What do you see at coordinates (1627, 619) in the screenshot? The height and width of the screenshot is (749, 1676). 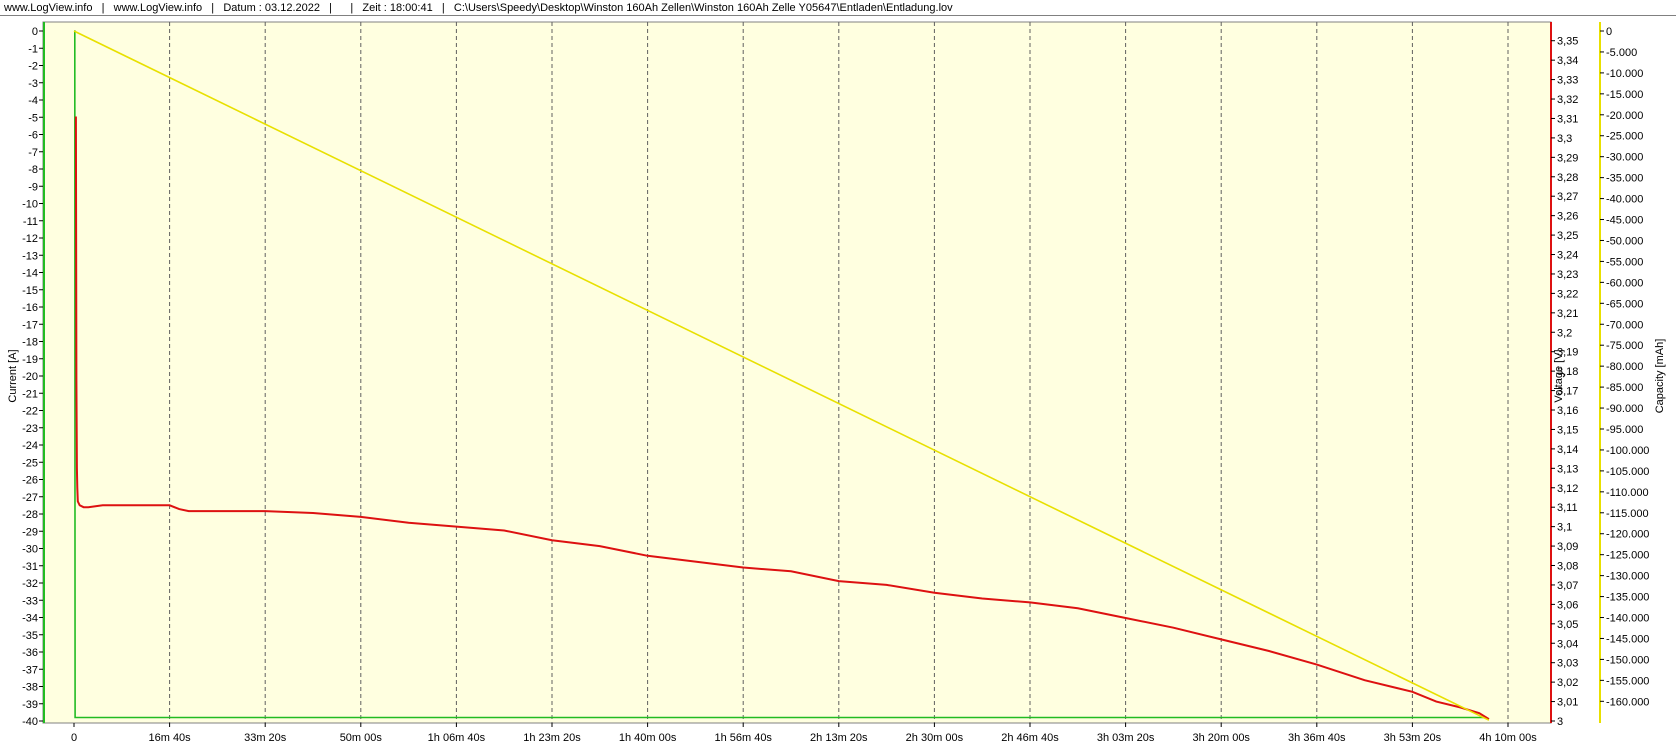 I see `capacity-tick-label: -140.000` at bounding box center [1627, 619].